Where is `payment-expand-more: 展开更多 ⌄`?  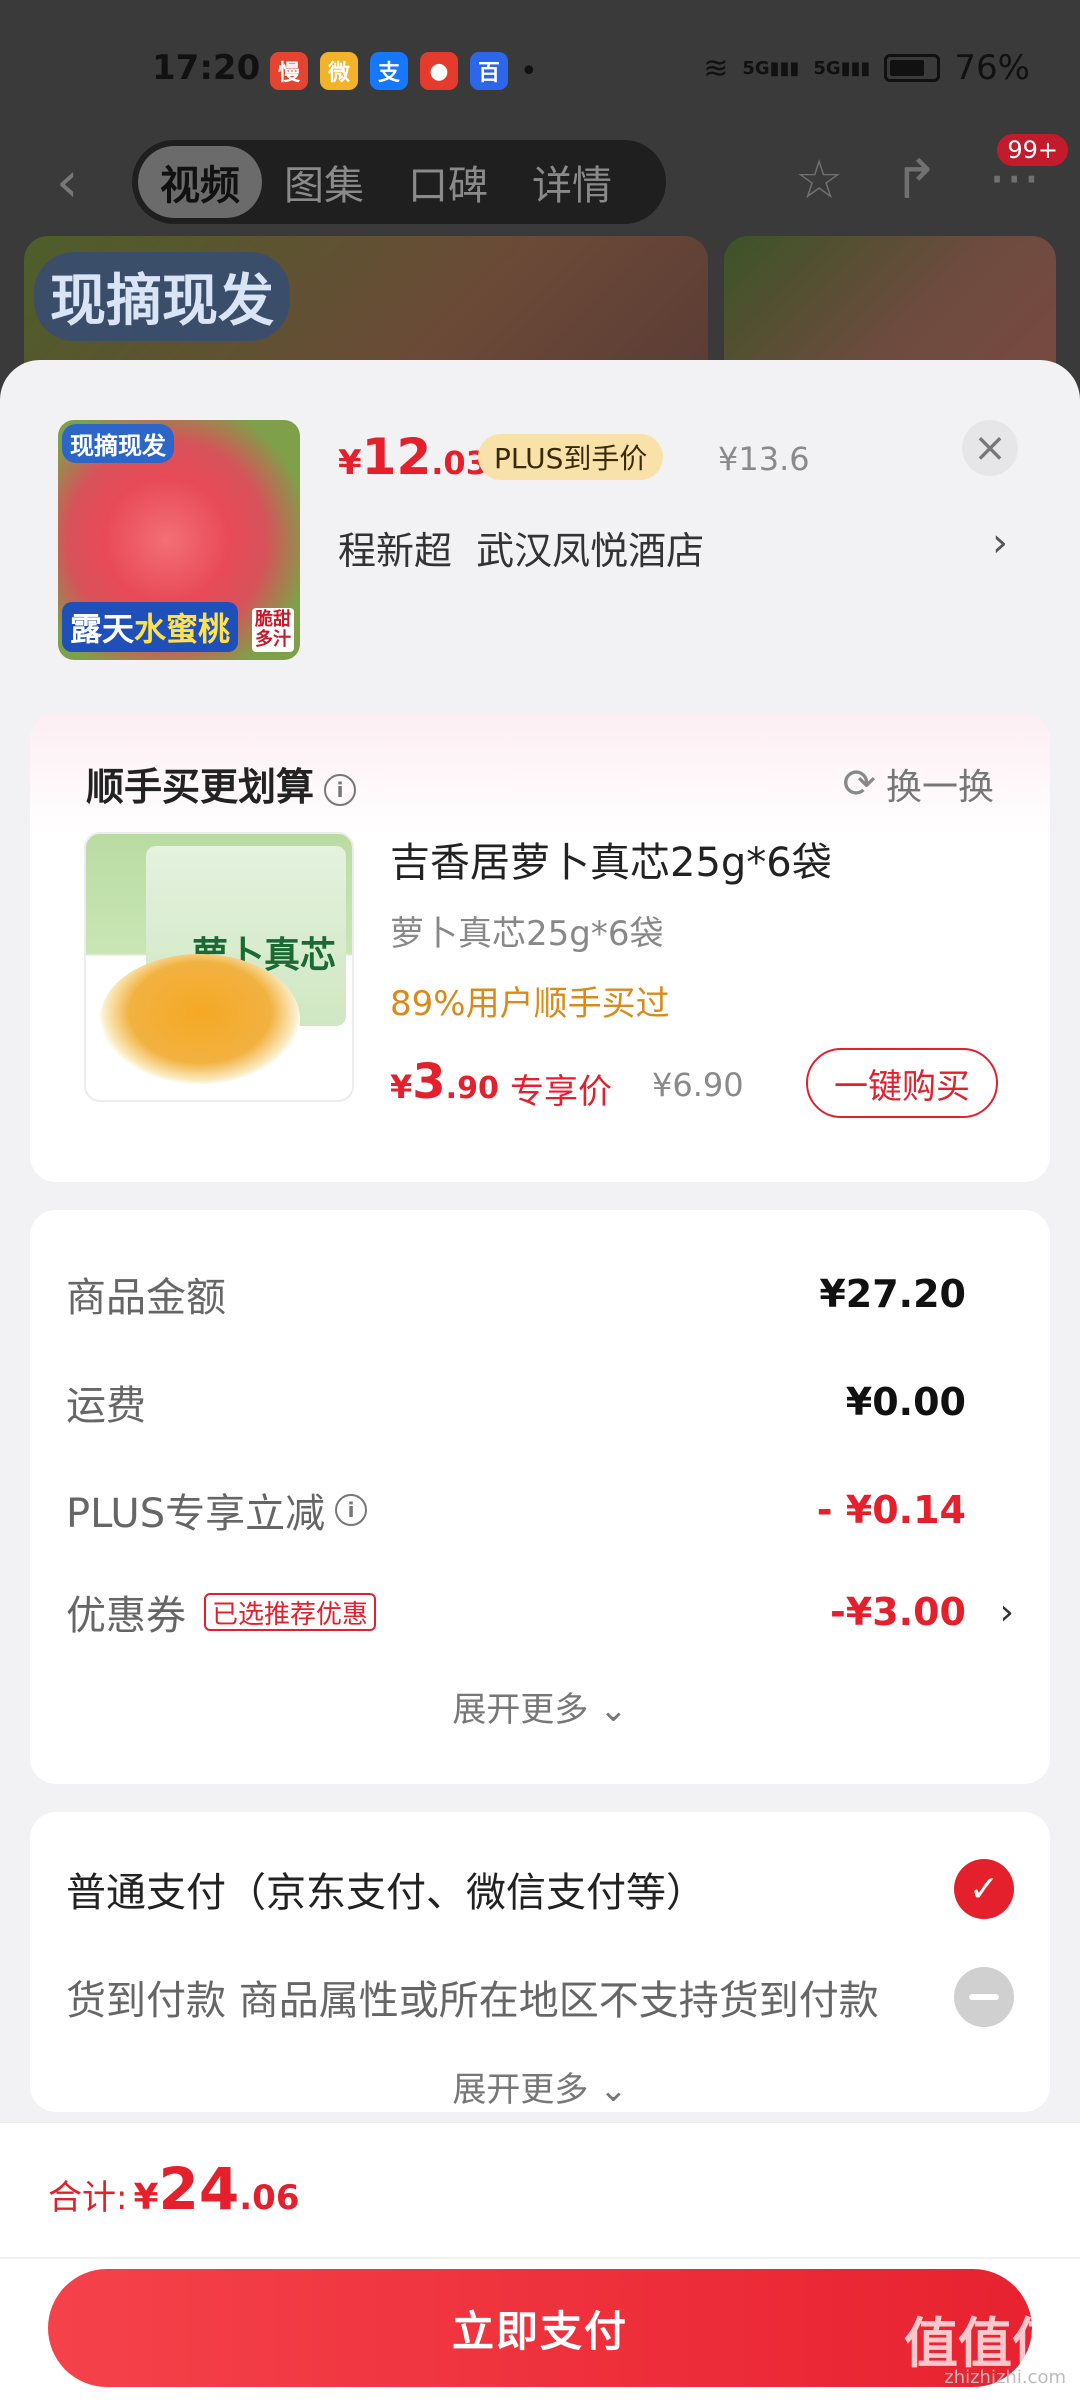
payment-expand-more: 展开更多 ⌄ is located at coordinates (540, 2086).